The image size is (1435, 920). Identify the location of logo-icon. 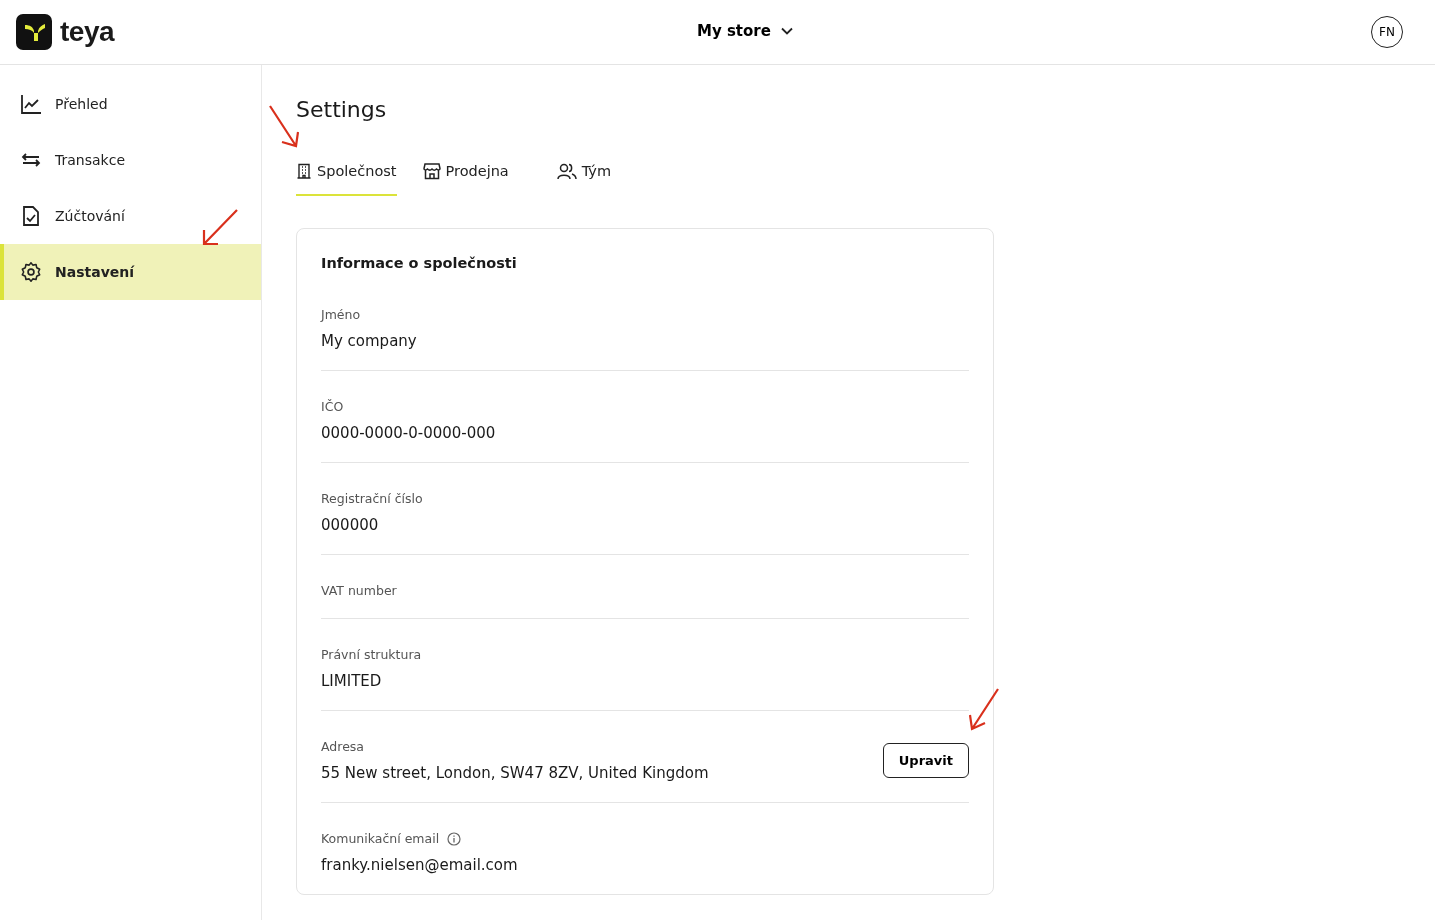
(34, 32).